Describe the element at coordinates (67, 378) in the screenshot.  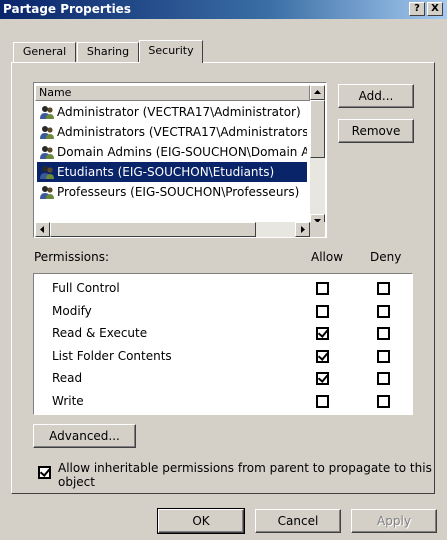
I see `permission-name: Read` at that location.